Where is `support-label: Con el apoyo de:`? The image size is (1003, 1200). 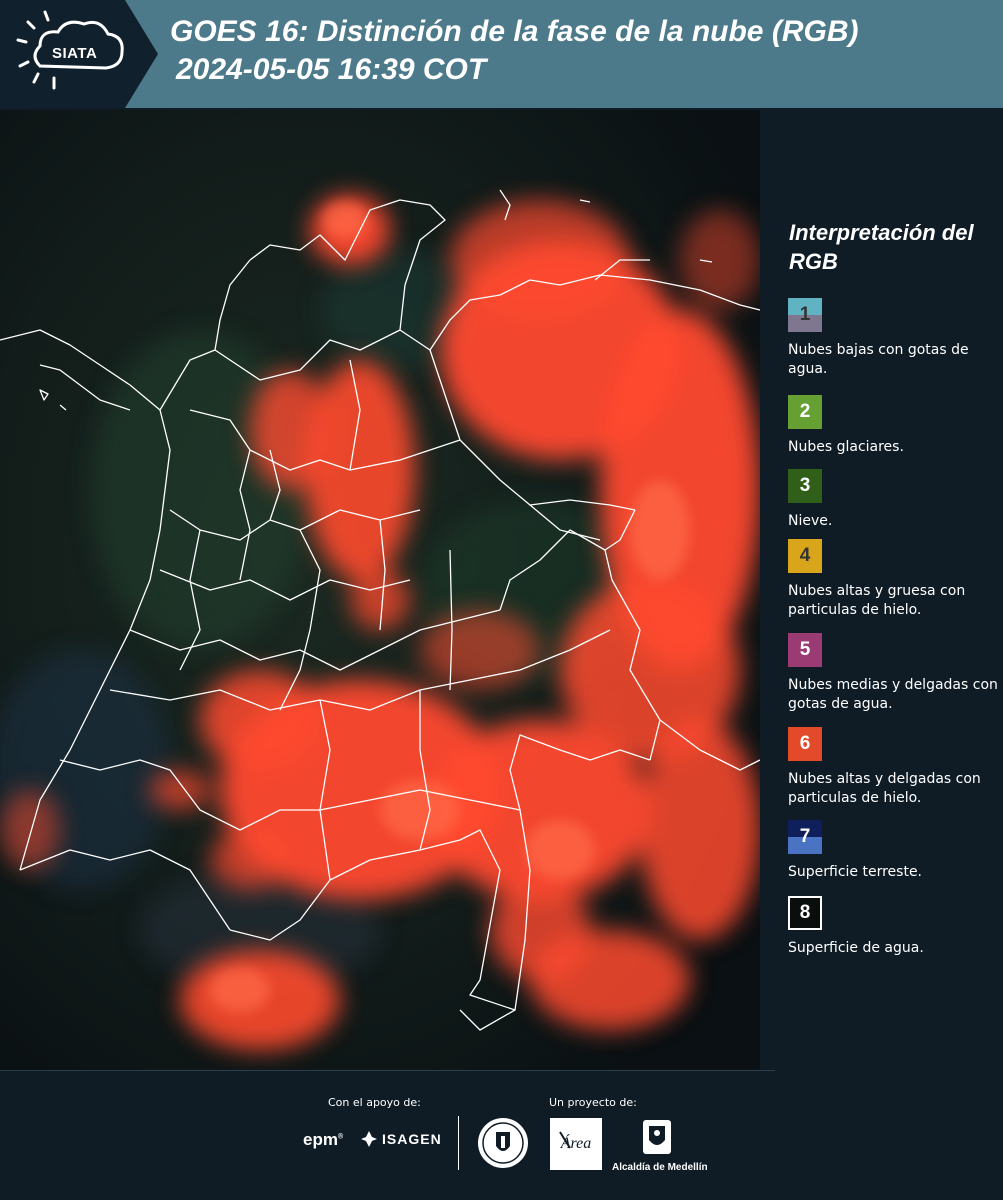
support-label: Con el apoyo de: is located at coordinates (374, 1102).